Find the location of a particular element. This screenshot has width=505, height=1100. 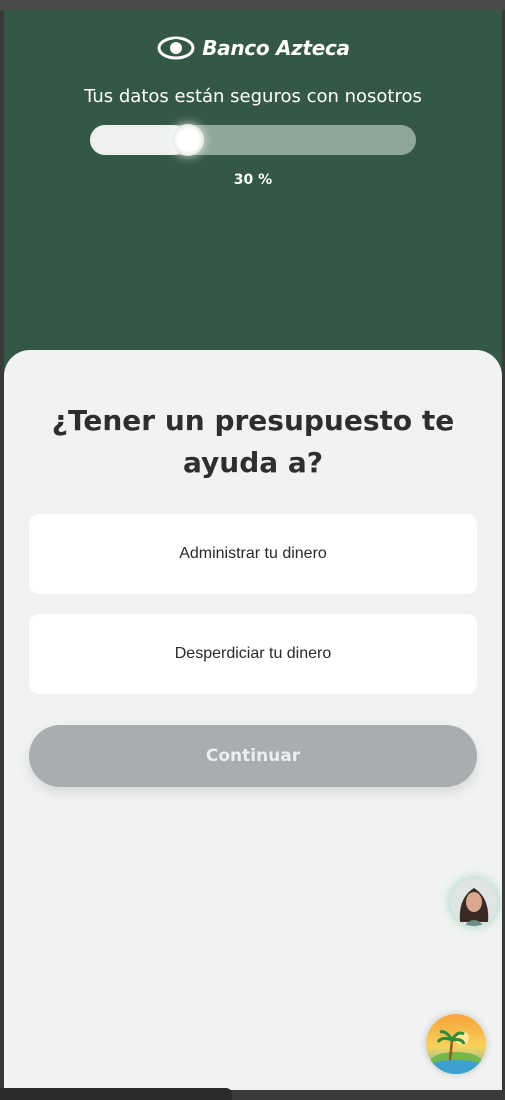

progress-label: 30 % is located at coordinates (253, 180).